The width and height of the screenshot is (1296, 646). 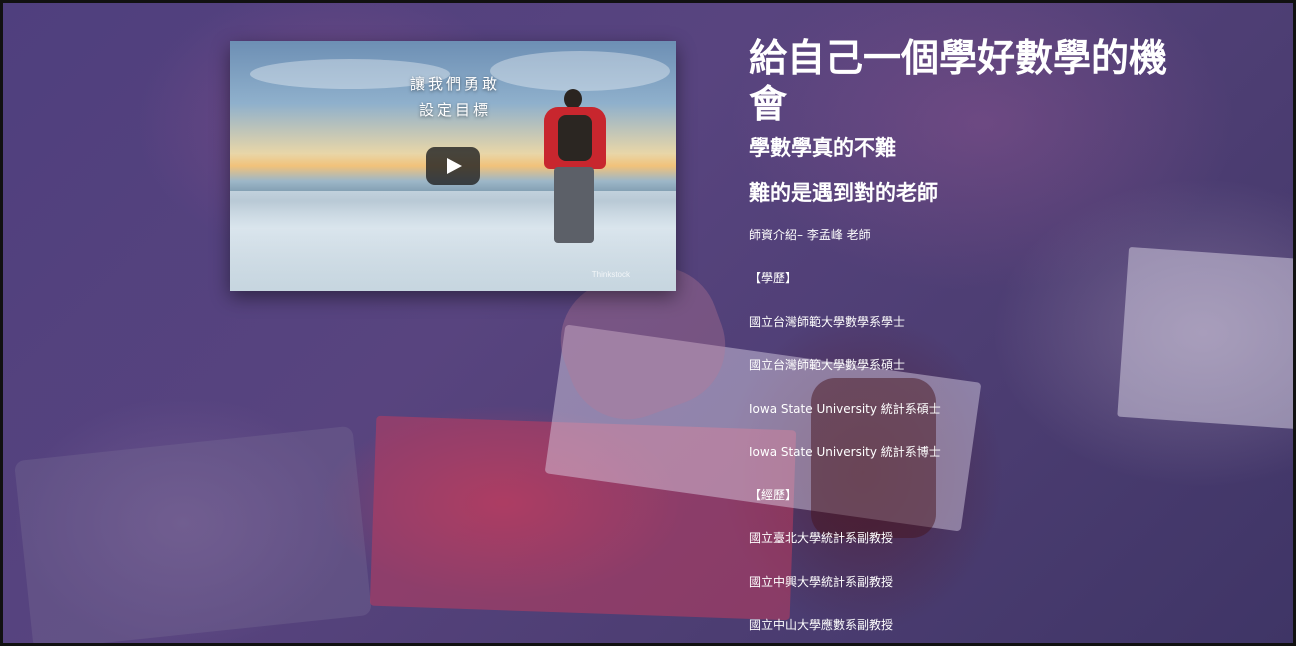 I want to click on video-watermark: Thinkstock, so click(x=610, y=274).